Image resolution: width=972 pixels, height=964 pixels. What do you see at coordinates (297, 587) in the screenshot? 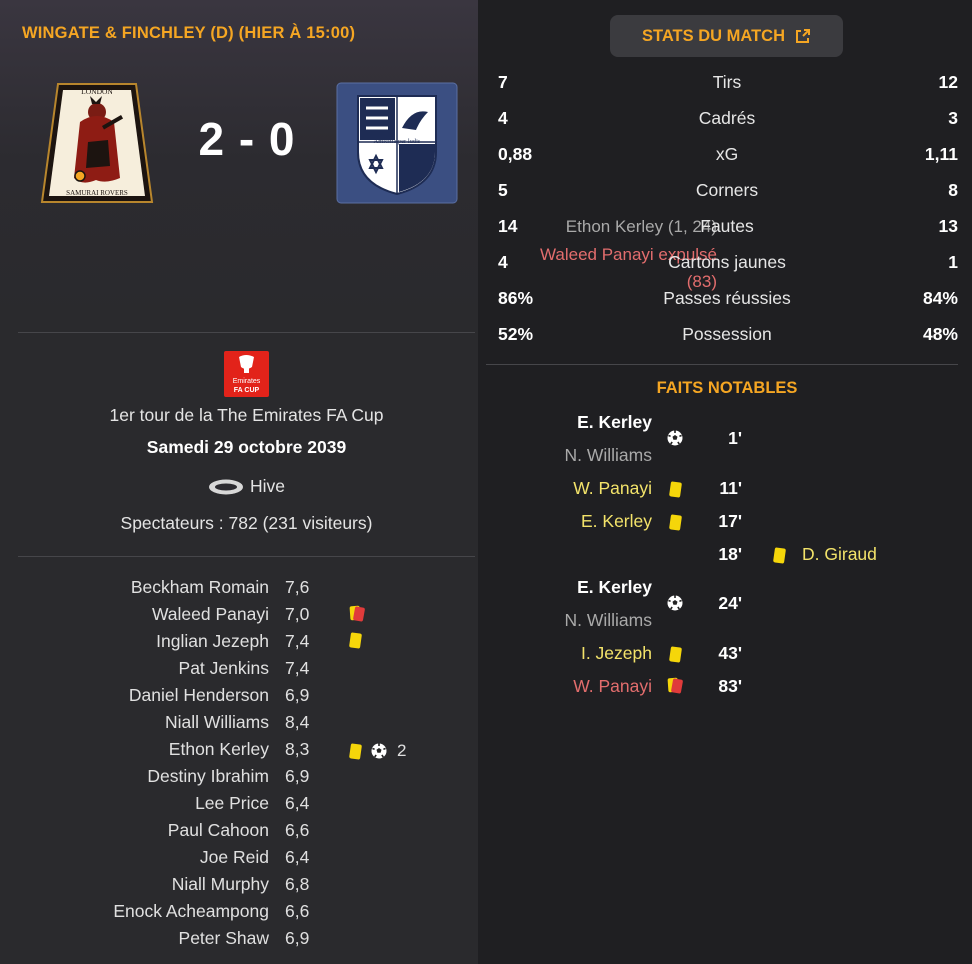
I see `player-rating: 7,6` at bounding box center [297, 587].